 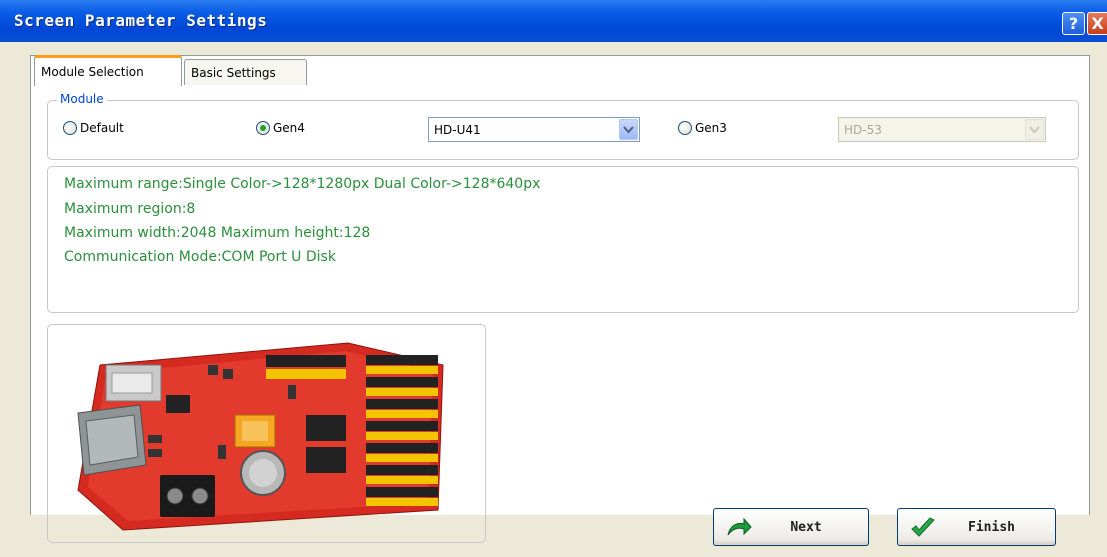 I want to click on window-title: Screen Parameter Settings, so click(x=141, y=20).